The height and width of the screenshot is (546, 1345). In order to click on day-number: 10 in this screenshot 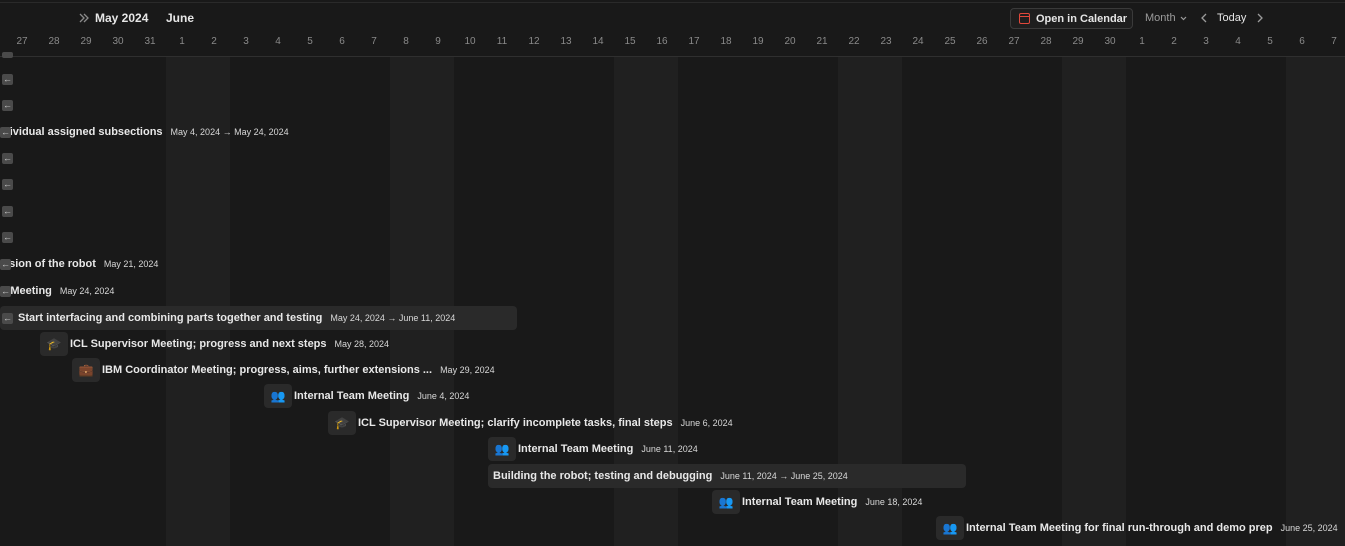, I will do `click(470, 41)`.